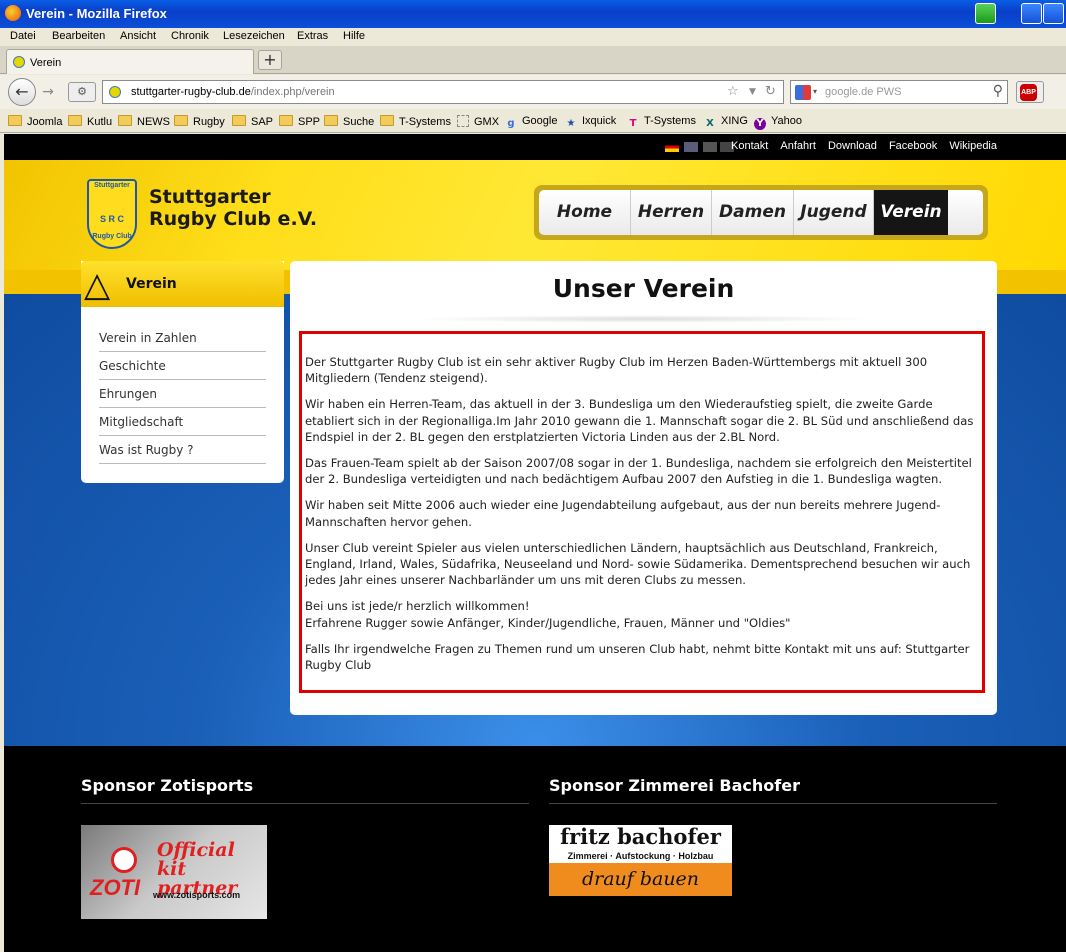  I want to click on main-navigation: Home Herren Damen Jugend Verein, so click(761, 212).